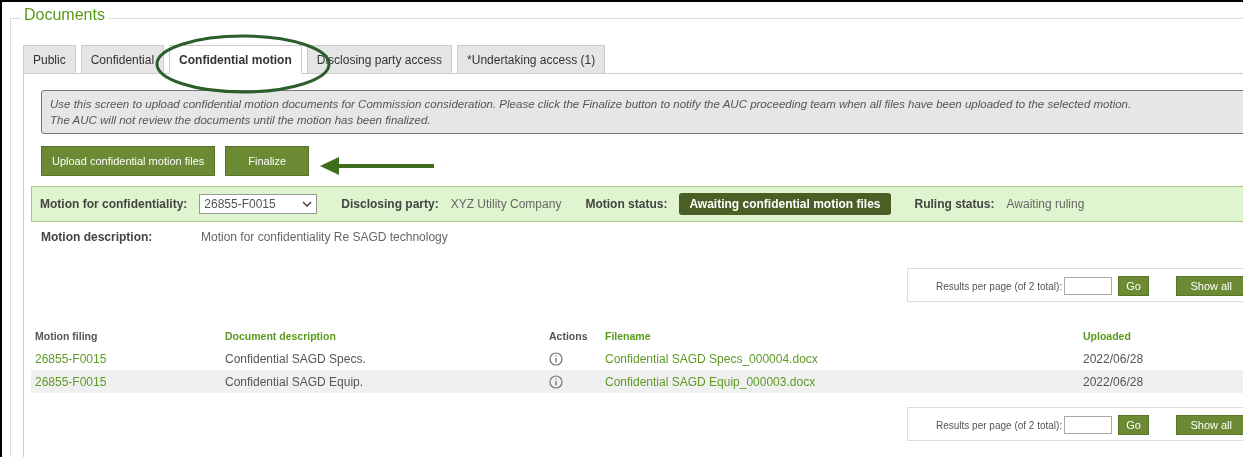 The width and height of the screenshot is (1243, 457). What do you see at coordinates (569, 335) in the screenshot?
I see `column-header: Actions` at bounding box center [569, 335].